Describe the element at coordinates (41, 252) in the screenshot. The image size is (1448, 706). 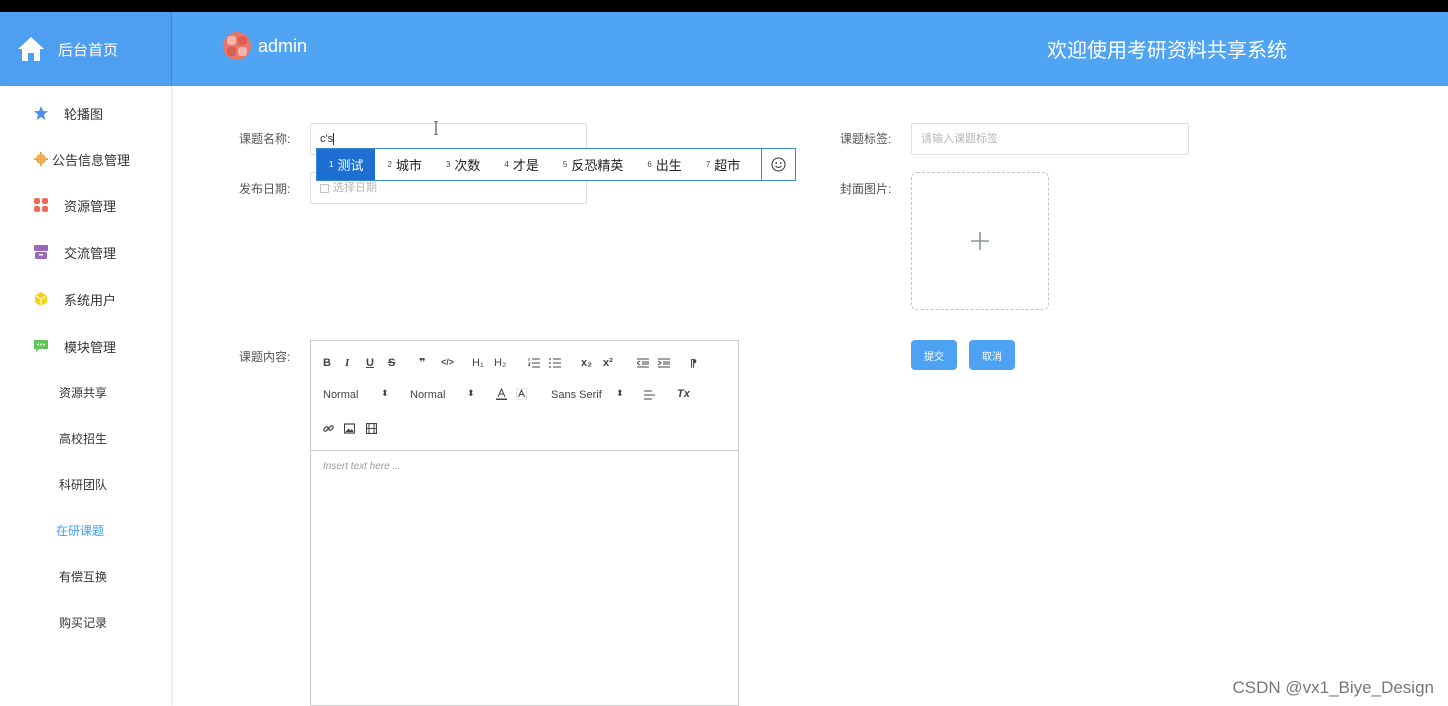
I see `archive-icon` at that location.